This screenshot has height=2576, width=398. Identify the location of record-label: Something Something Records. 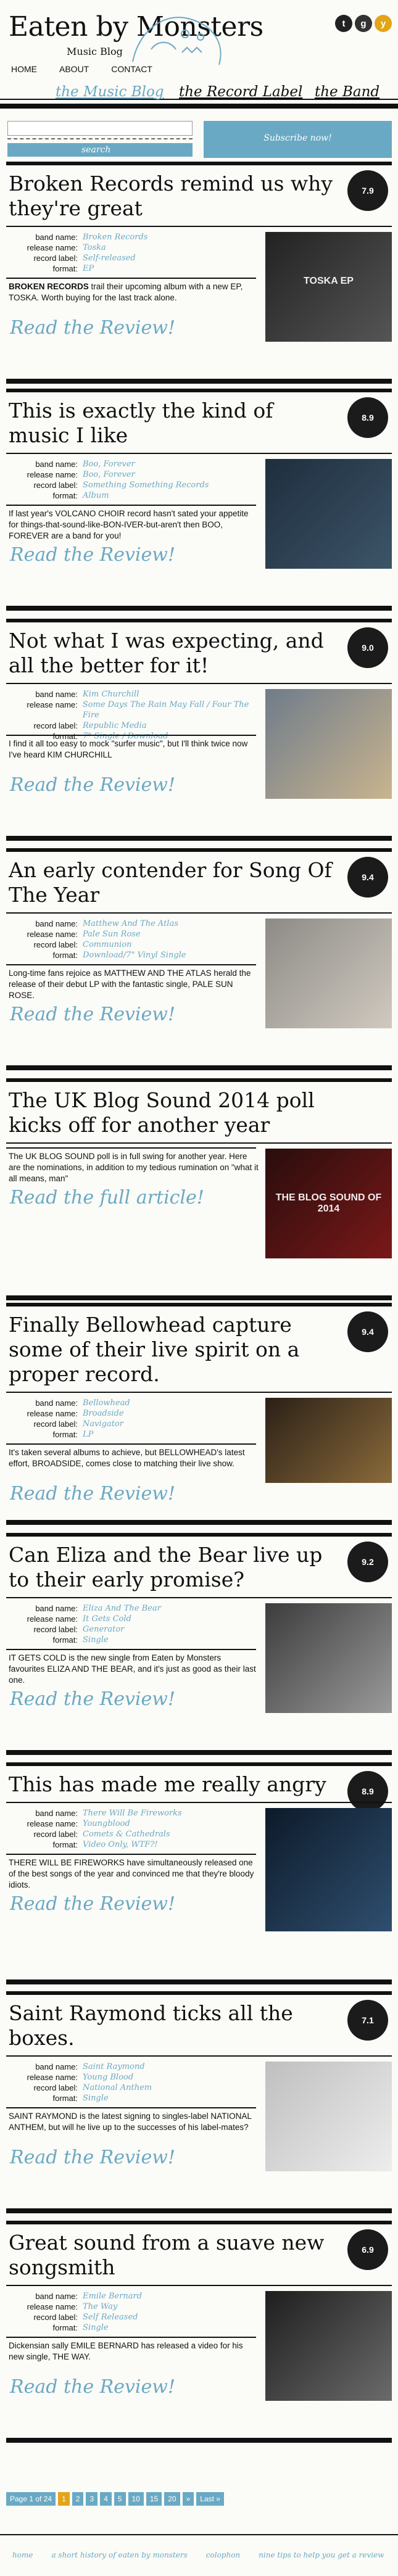
(146, 485).